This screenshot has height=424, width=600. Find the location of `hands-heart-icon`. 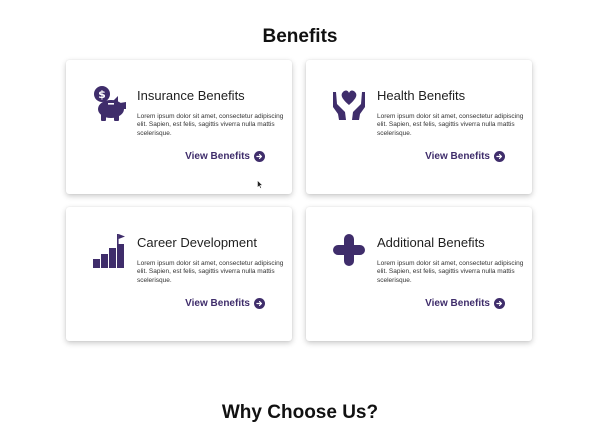

hands-heart-icon is located at coordinates (349, 103).